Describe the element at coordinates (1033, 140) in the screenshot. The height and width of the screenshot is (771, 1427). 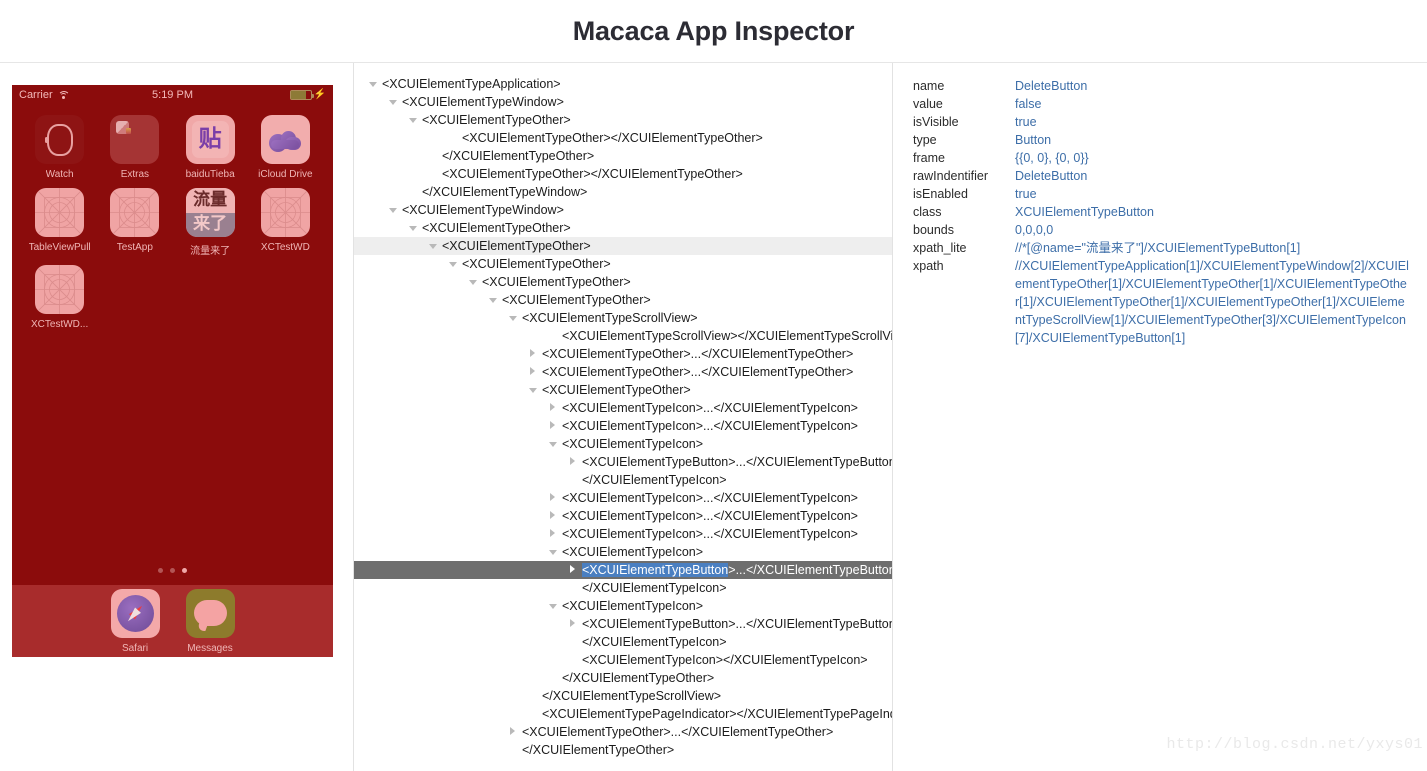
I see `attribute-value: Button` at that location.